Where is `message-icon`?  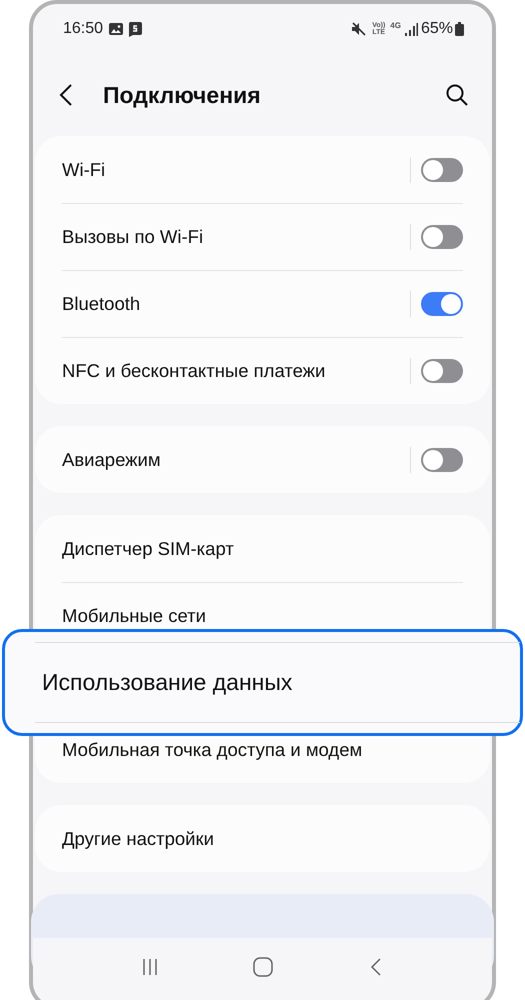
message-icon is located at coordinates (135, 29).